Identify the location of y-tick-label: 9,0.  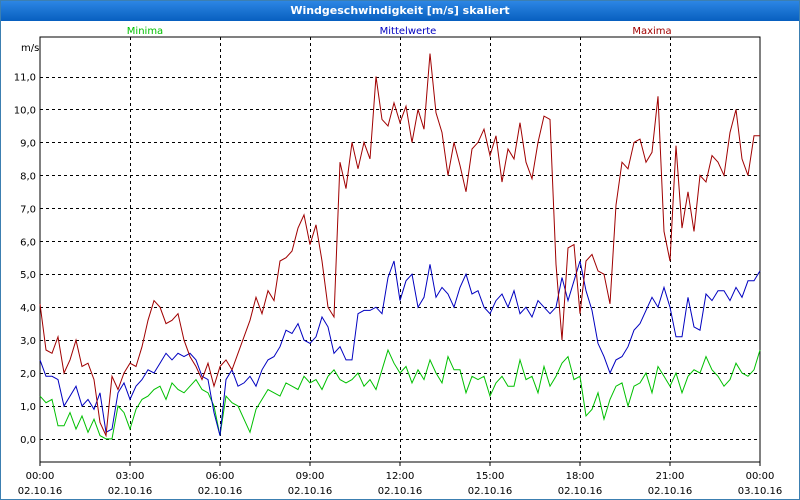
(28, 143).